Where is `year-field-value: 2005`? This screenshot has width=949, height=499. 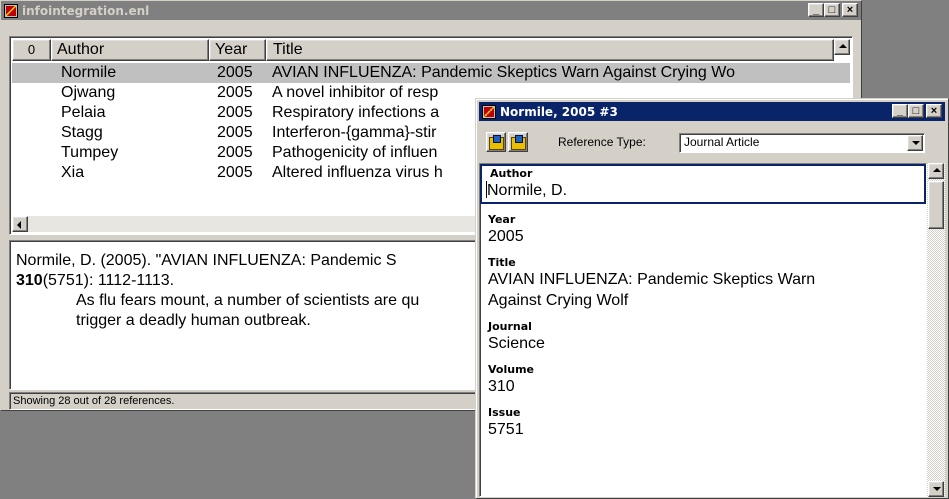 year-field-value: 2005 is located at coordinates (506, 236).